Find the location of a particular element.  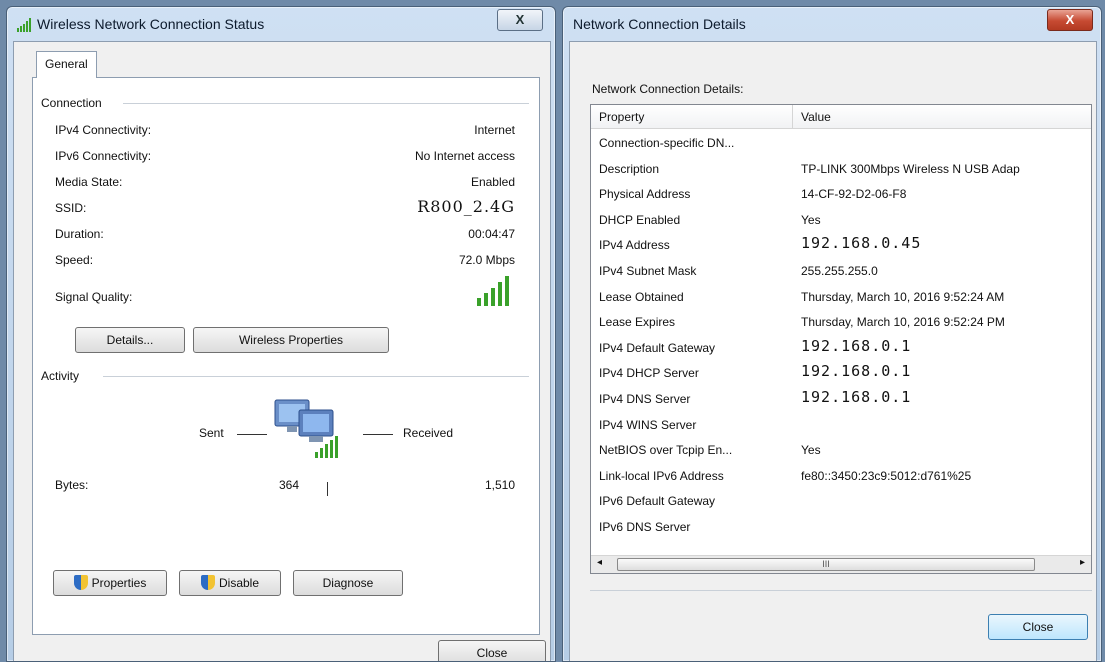

window-title: Network Connection Details is located at coordinates (659, 24).